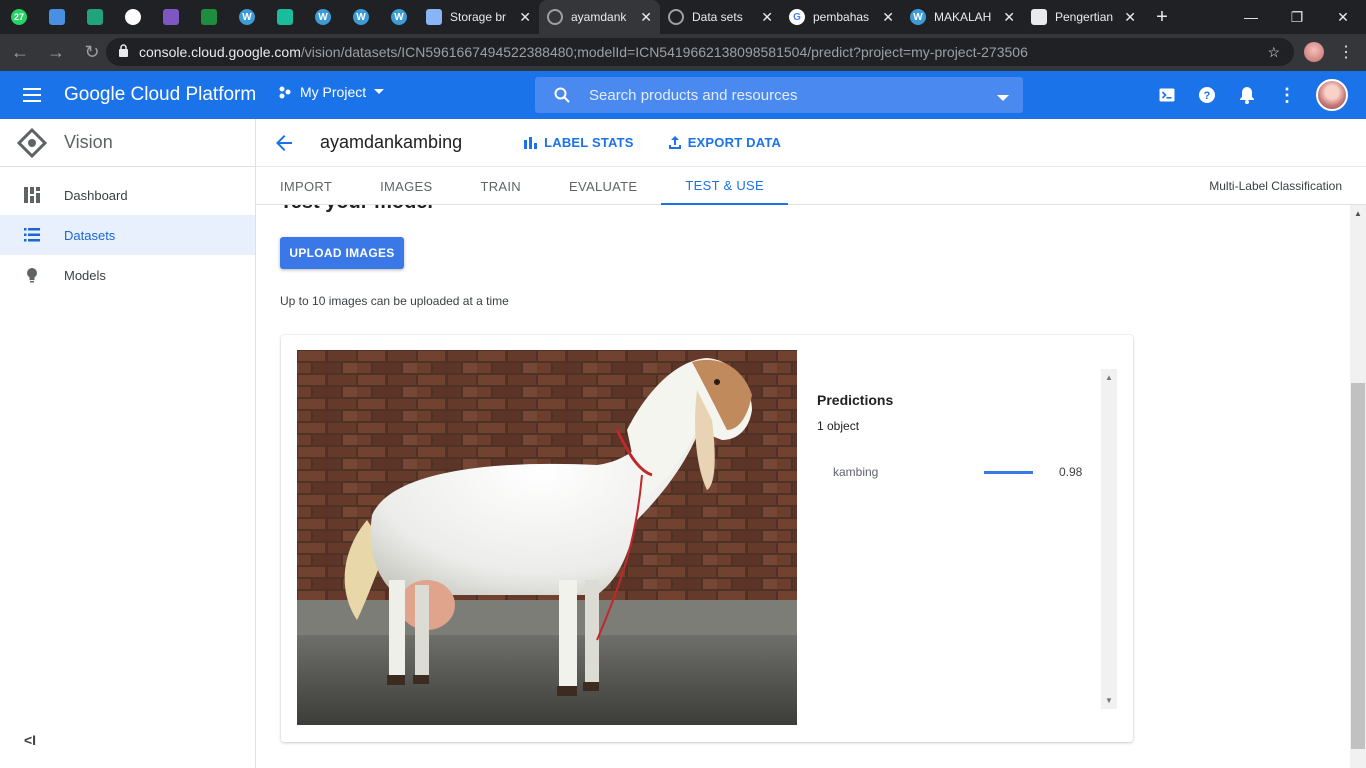  What do you see at coordinates (724, 142) in the screenshot?
I see `export-data-button: EXPORT DATA` at bounding box center [724, 142].